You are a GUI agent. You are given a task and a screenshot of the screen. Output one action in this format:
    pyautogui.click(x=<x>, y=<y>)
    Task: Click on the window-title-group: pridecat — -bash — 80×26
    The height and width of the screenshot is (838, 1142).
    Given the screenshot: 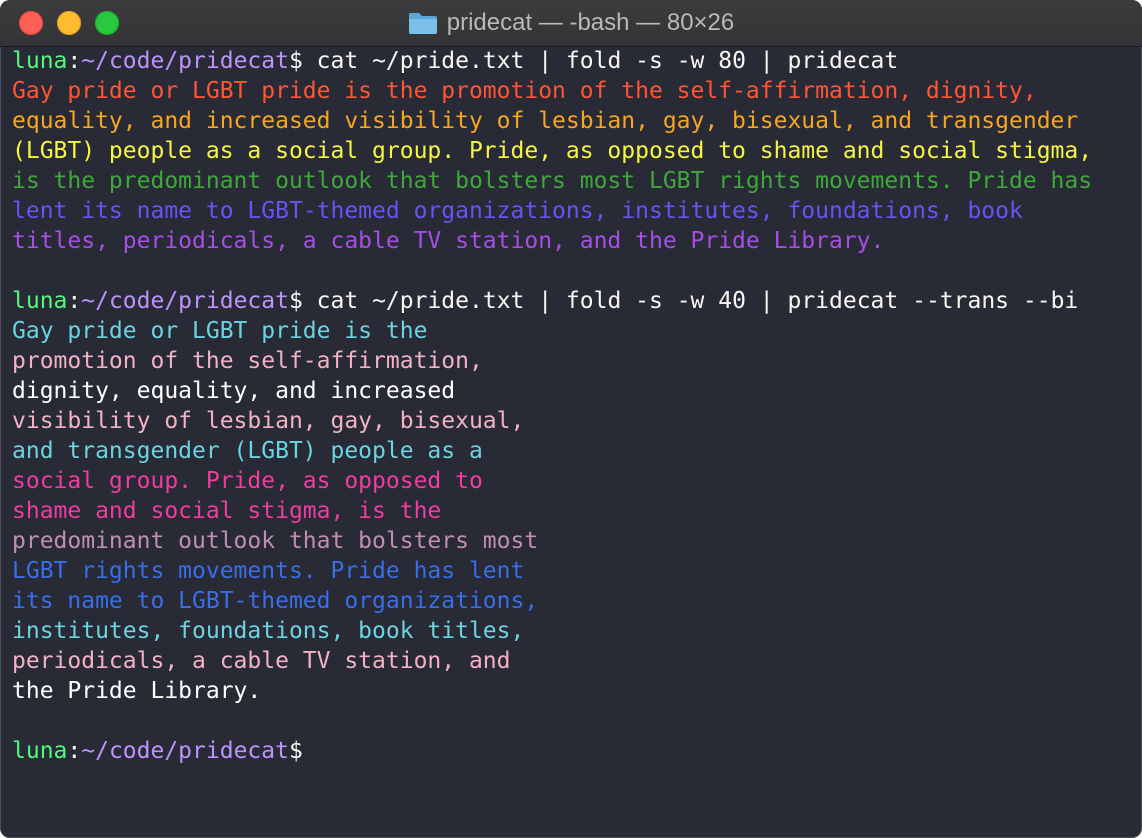 What is the action you would take?
    pyautogui.click(x=571, y=23)
    